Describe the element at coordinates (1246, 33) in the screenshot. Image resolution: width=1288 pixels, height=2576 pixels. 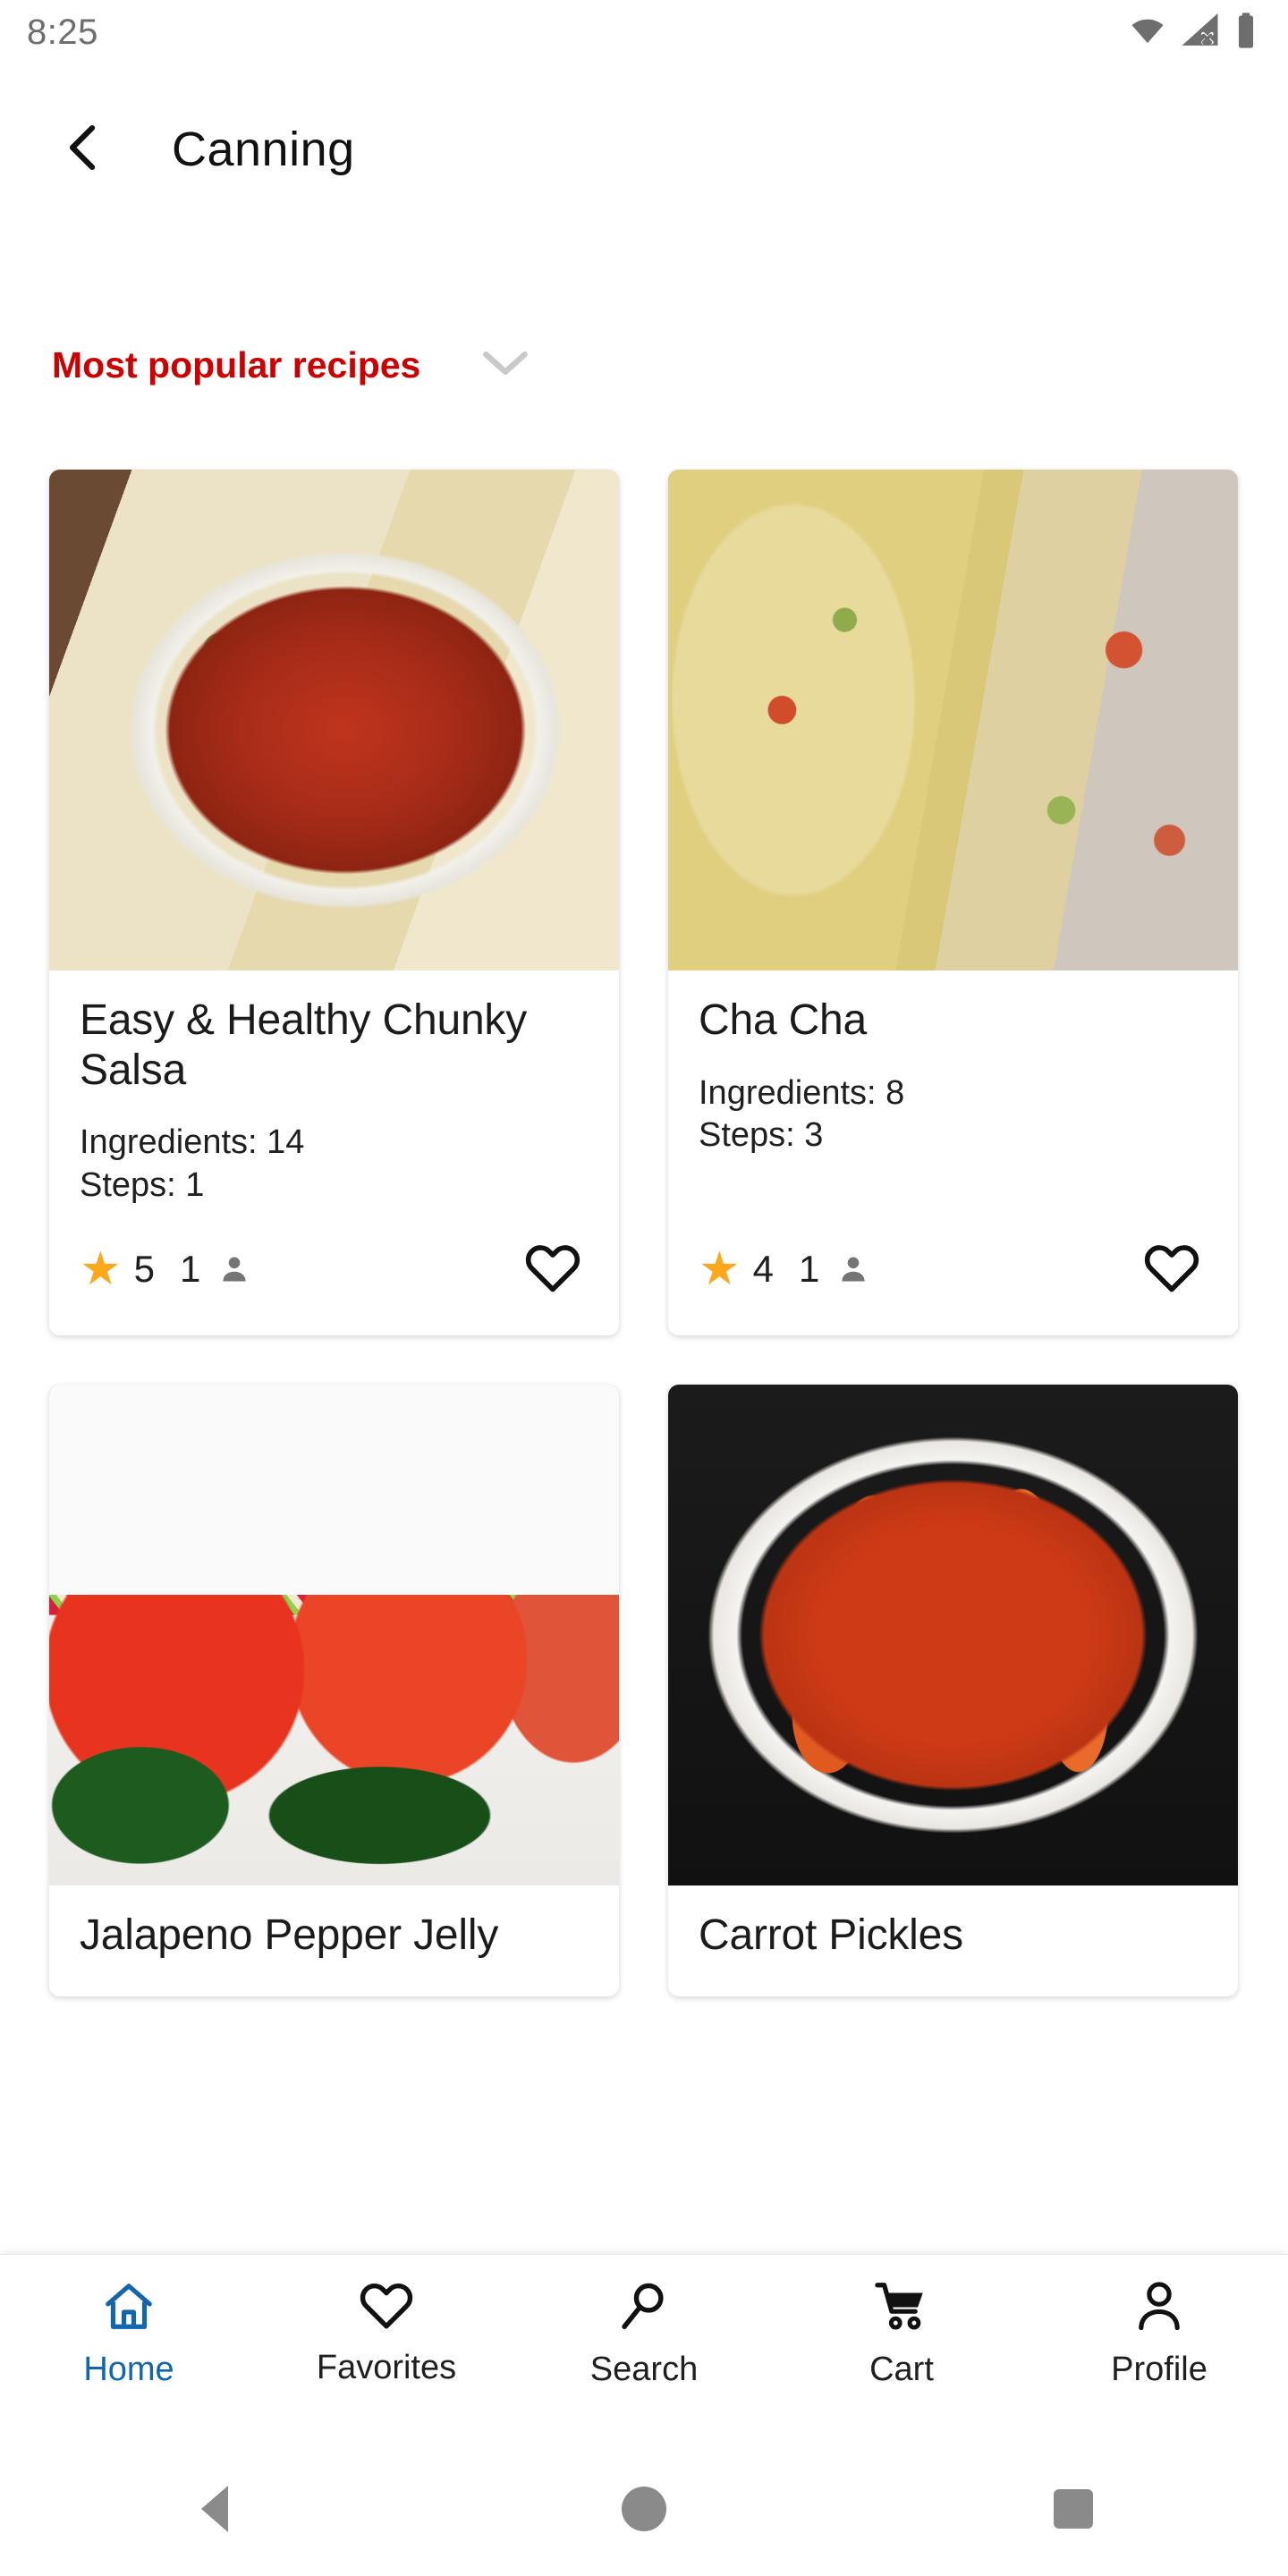
I see `battery-icon` at that location.